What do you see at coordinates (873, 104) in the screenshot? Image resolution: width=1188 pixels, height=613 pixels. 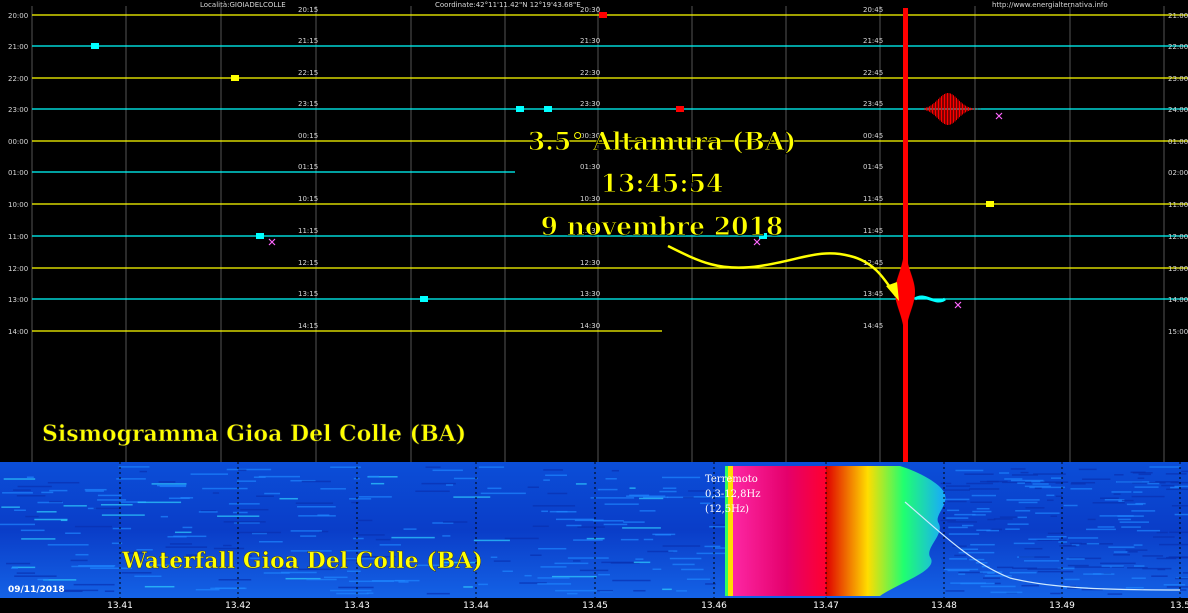 I see `column-time-label: 23:45` at bounding box center [873, 104].